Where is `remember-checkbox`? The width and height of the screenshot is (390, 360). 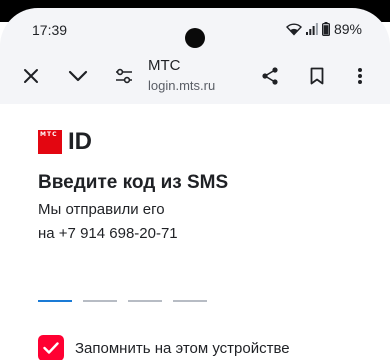
remember-checkbox is located at coordinates (51, 347).